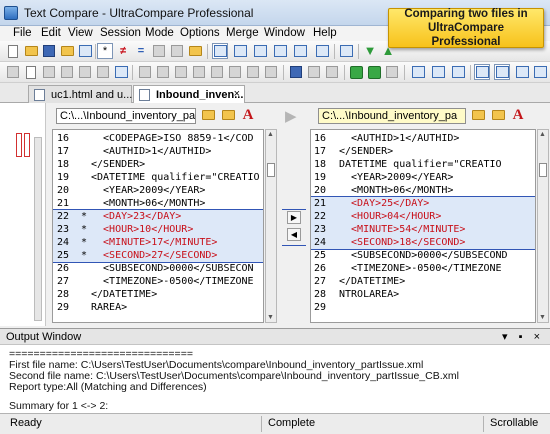 This screenshot has height=434, width=550. I want to click on sort-icon, so click(300, 51).